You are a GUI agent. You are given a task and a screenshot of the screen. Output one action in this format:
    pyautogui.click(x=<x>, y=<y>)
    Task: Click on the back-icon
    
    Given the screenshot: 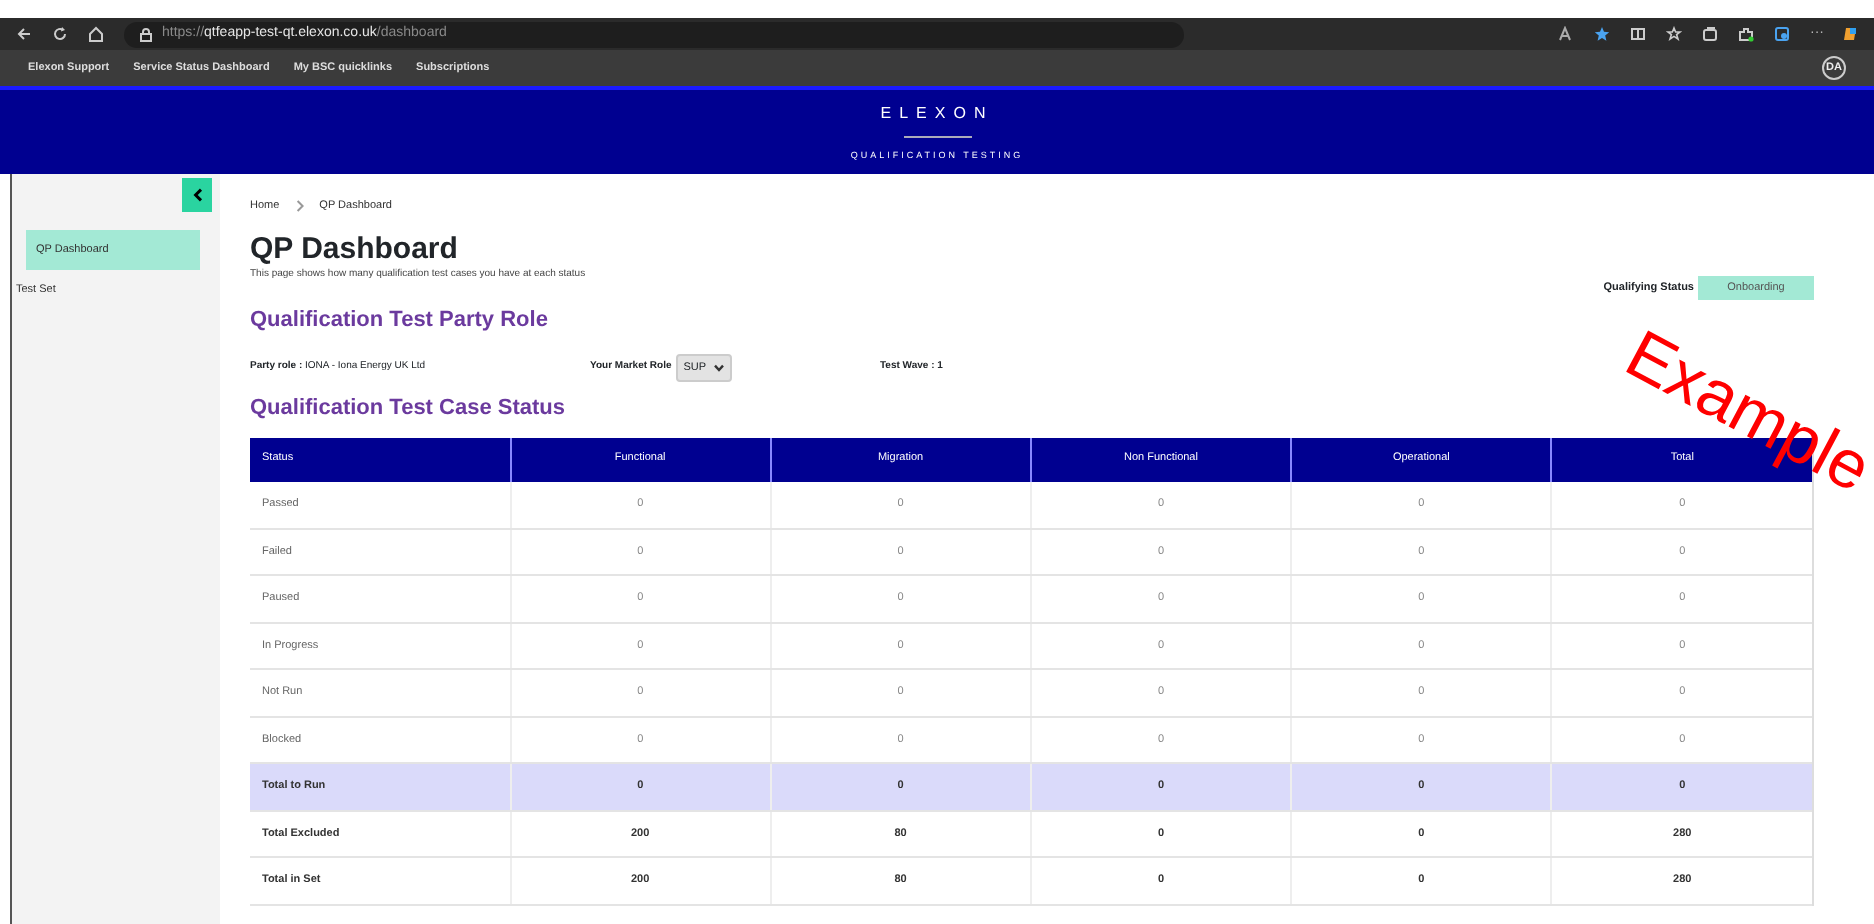 What is the action you would take?
    pyautogui.click(x=24, y=34)
    